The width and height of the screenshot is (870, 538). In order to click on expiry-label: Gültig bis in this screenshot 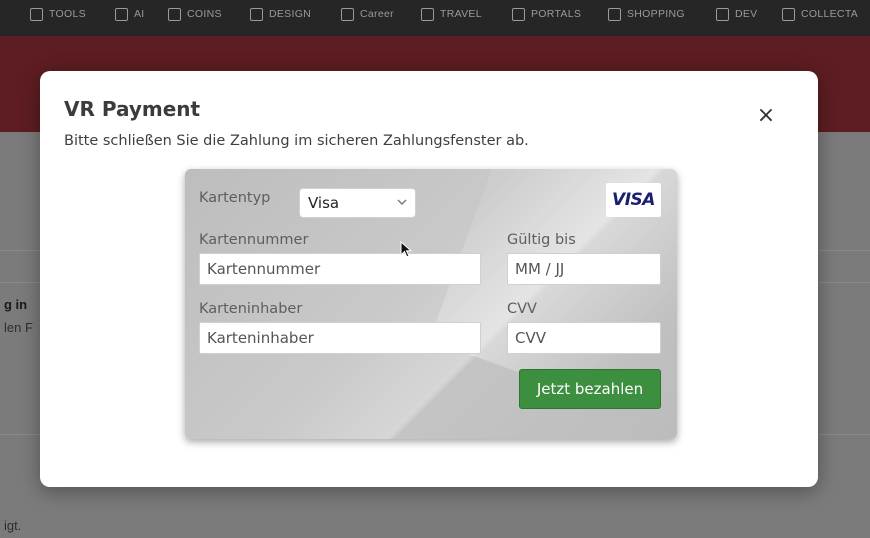, I will do `click(541, 240)`.